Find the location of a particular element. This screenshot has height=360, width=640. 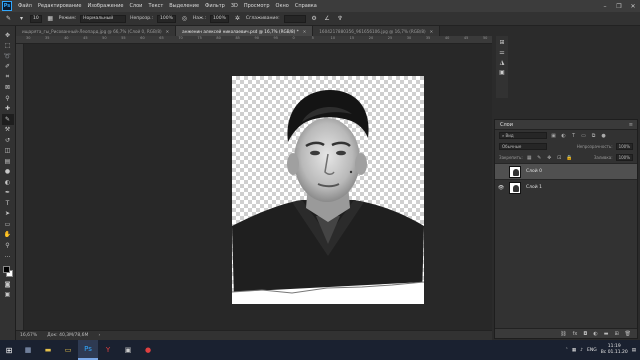

zoom-level: 16,67% is located at coordinates (28, 335).